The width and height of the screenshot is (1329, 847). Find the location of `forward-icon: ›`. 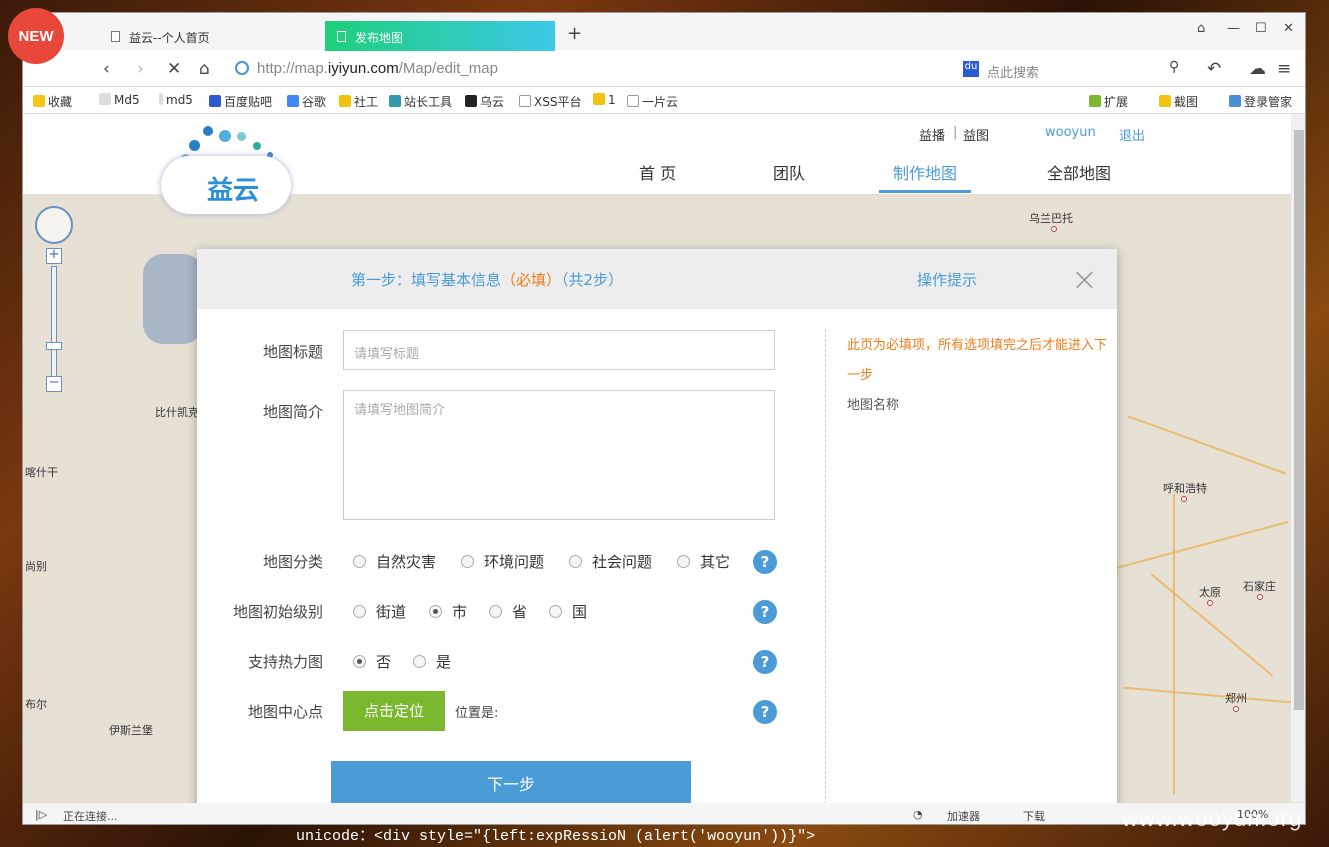

forward-icon: › is located at coordinates (140, 69).